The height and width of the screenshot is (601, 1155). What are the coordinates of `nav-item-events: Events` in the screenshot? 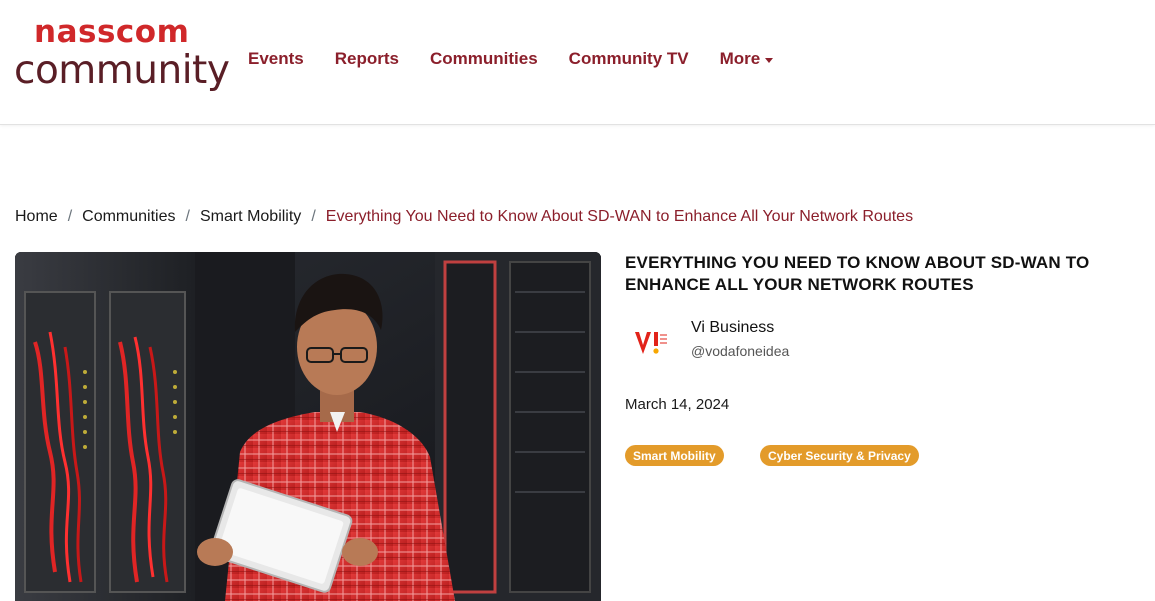 It's located at (276, 59).